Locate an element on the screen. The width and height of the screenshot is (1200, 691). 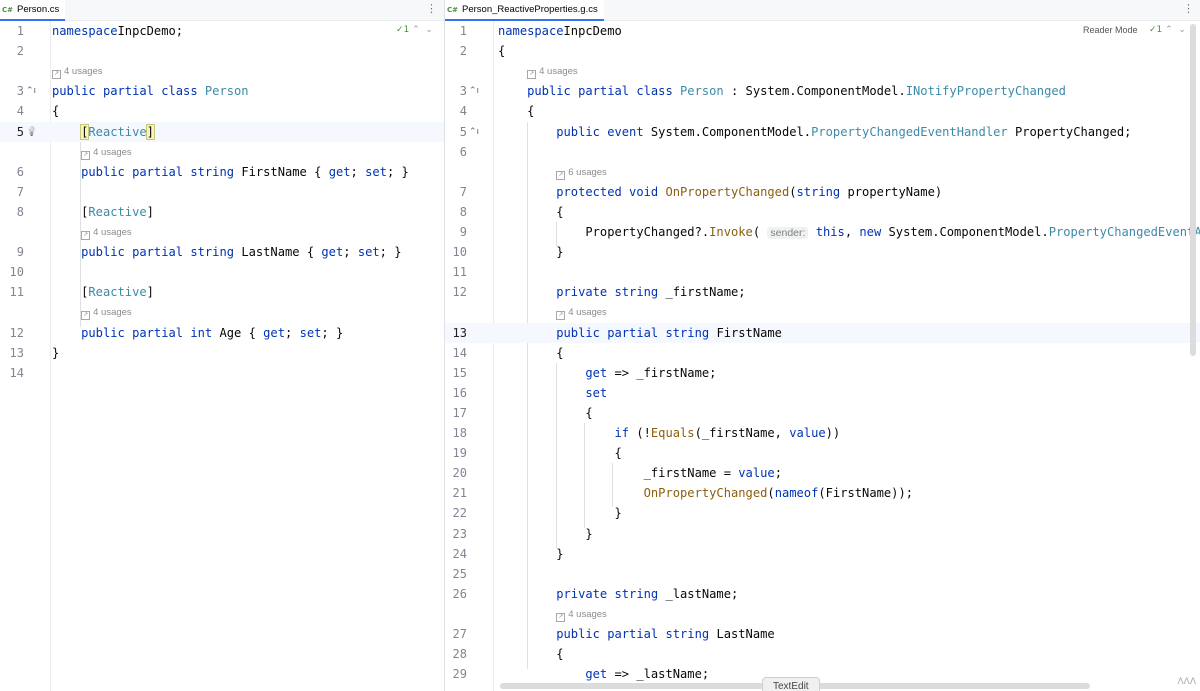
code-line: 7 is located at coordinates (222, 192).